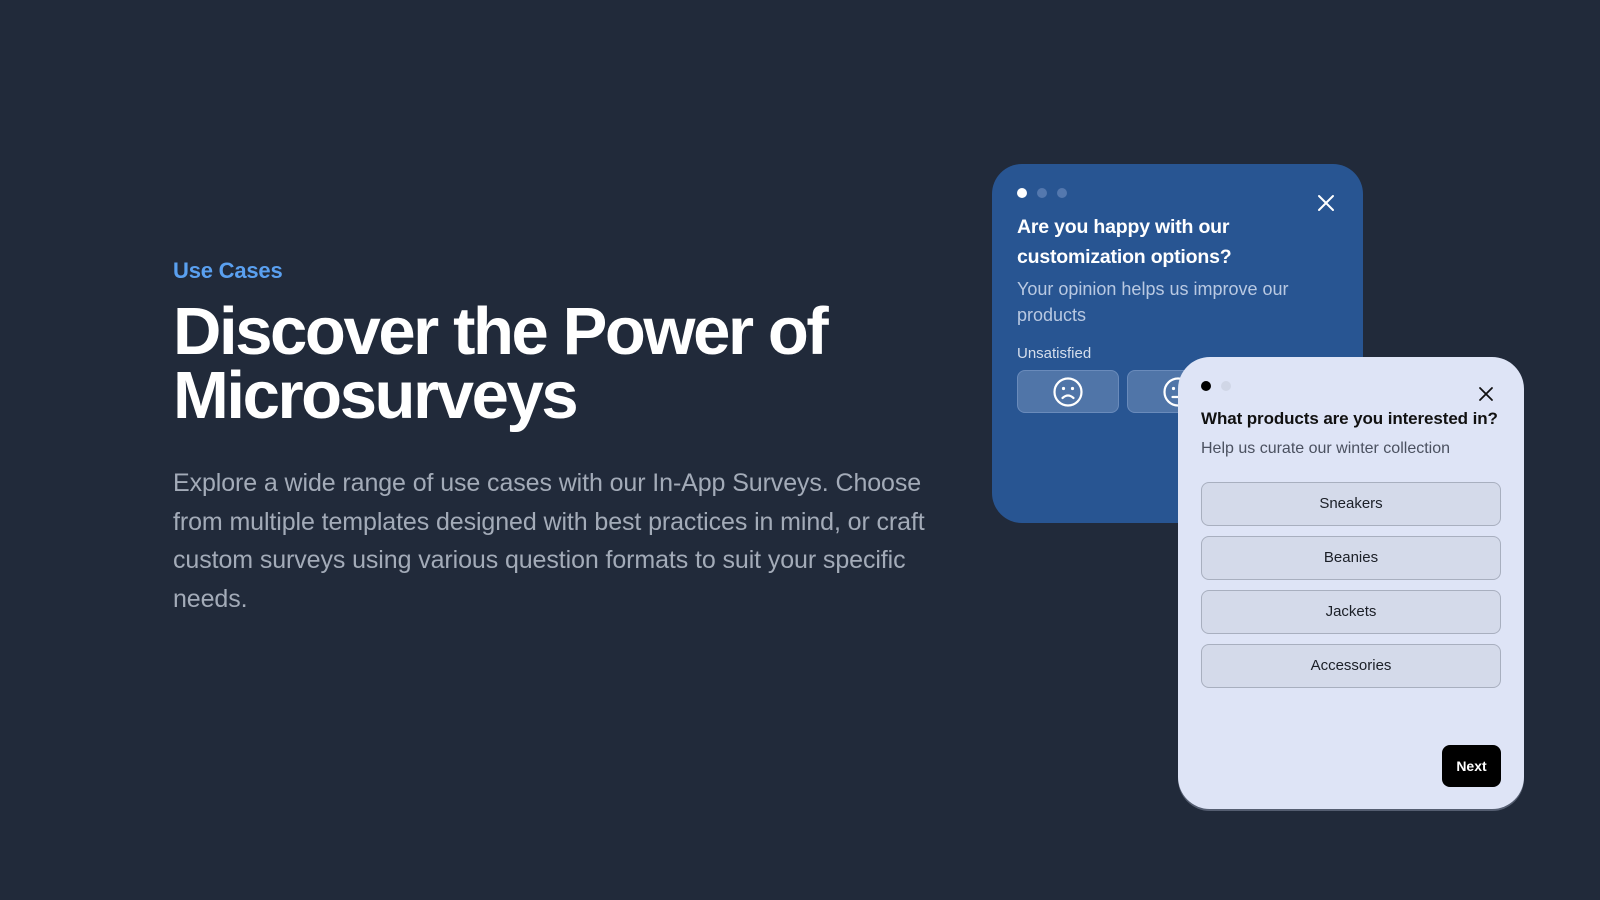 This screenshot has width=1600, height=900. Describe the element at coordinates (228, 270) in the screenshot. I see `section-eyebrow: Use Cases` at that location.